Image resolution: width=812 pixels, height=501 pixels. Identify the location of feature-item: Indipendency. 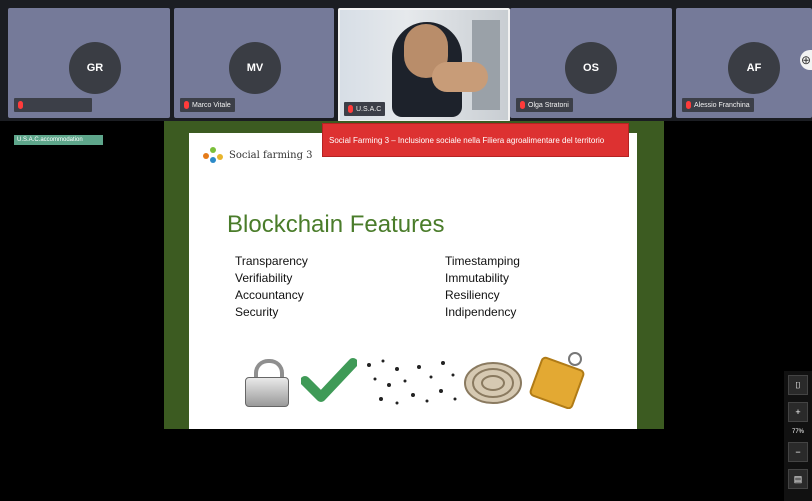
(481, 312).